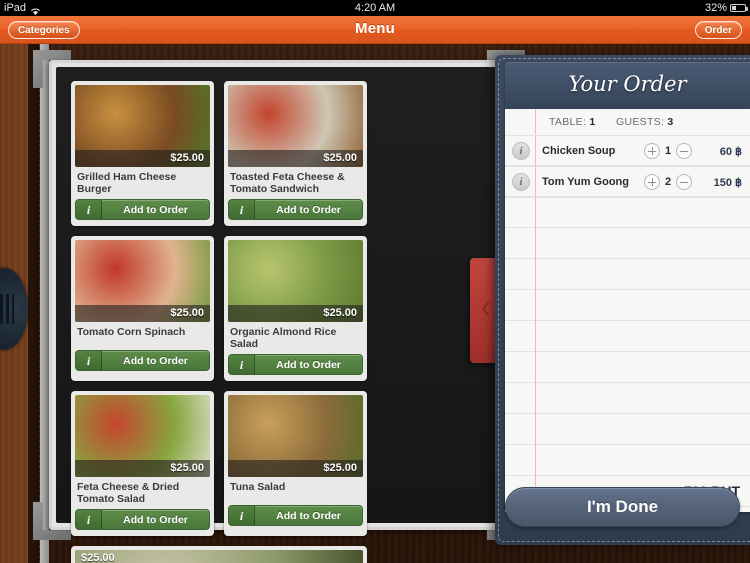  I want to click on order-item-name: Tom Yum Goong, so click(585, 182).